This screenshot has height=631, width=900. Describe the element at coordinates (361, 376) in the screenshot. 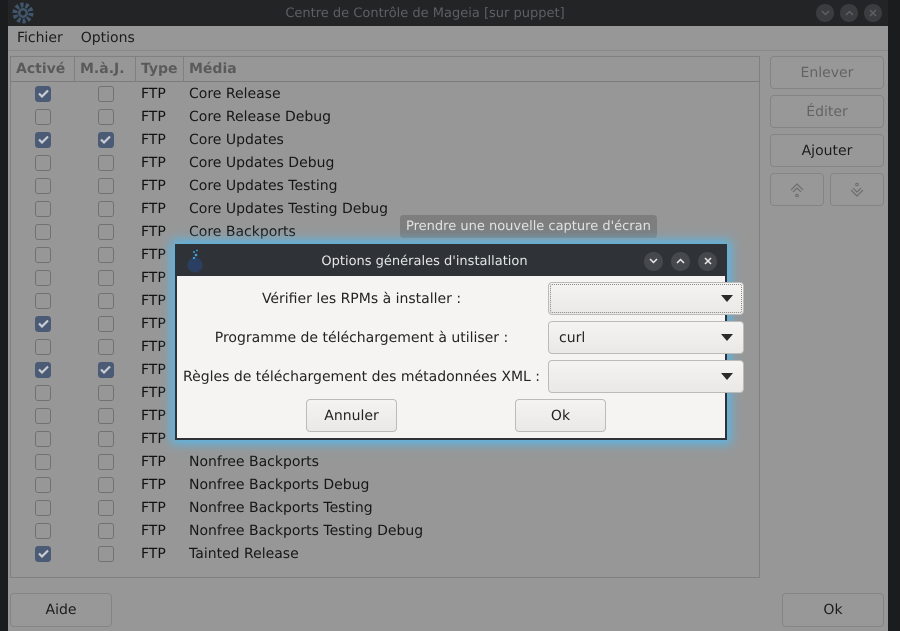

I see `field-label: Règles de téléchargement des métadonnées XML :` at that location.